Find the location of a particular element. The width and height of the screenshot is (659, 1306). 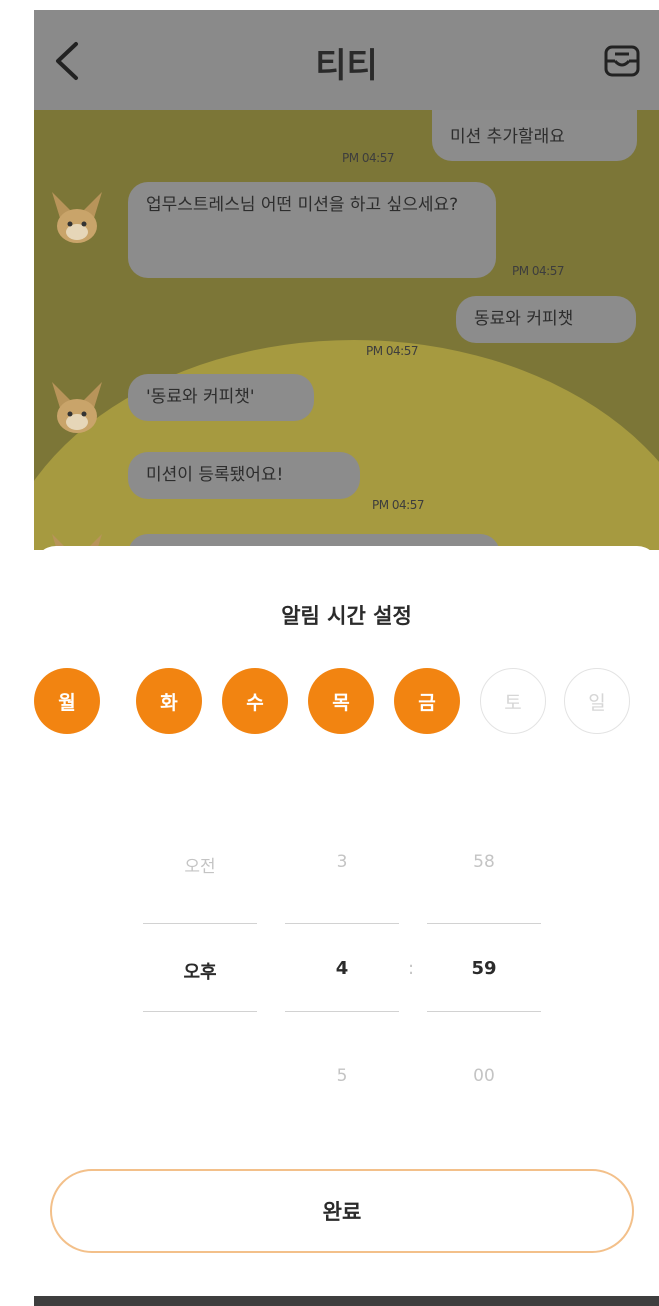

message-bubble-bot: 미션이 등록됐어요! is located at coordinates (244, 475).